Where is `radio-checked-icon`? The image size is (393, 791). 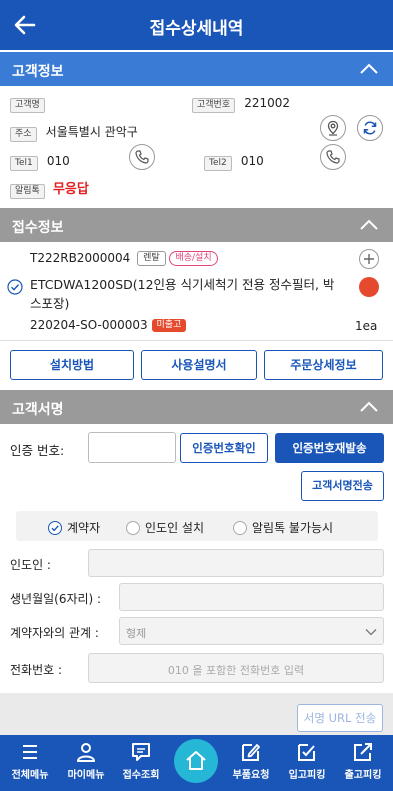
radio-checked-icon is located at coordinates (55, 528).